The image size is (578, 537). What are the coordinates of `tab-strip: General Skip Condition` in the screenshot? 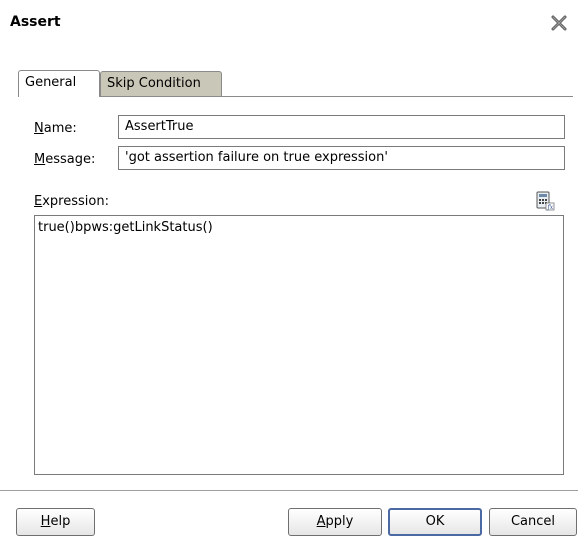 It's located at (123, 83).